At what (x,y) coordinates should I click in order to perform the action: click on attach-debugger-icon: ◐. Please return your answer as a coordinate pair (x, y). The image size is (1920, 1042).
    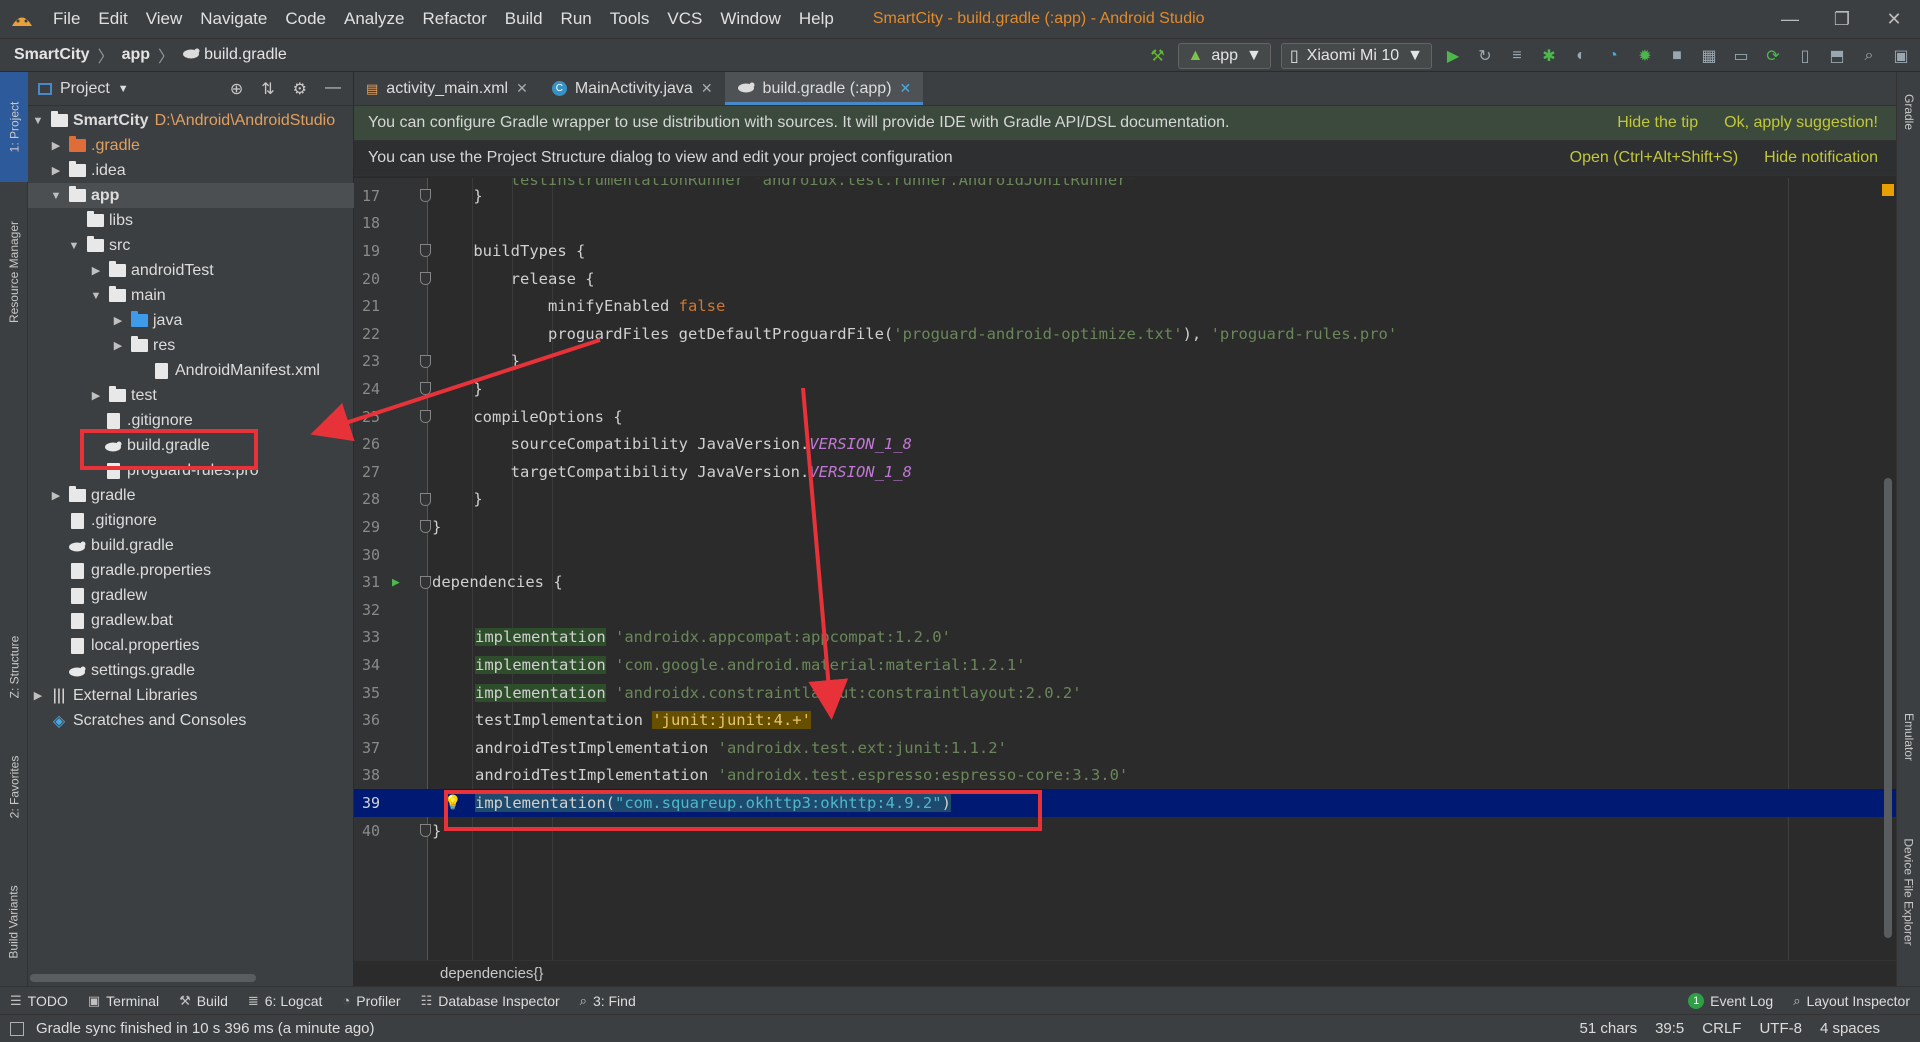
    Looking at the image, I should click on (1581, 56).